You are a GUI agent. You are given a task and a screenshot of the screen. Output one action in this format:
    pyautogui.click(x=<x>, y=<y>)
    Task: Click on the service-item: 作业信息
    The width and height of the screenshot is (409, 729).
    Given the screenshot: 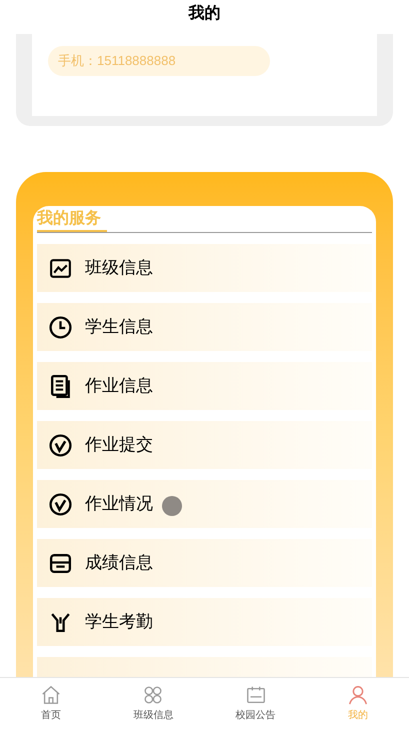 What is the action you would take?
    pyautogui.click(x=204, y=386)
    